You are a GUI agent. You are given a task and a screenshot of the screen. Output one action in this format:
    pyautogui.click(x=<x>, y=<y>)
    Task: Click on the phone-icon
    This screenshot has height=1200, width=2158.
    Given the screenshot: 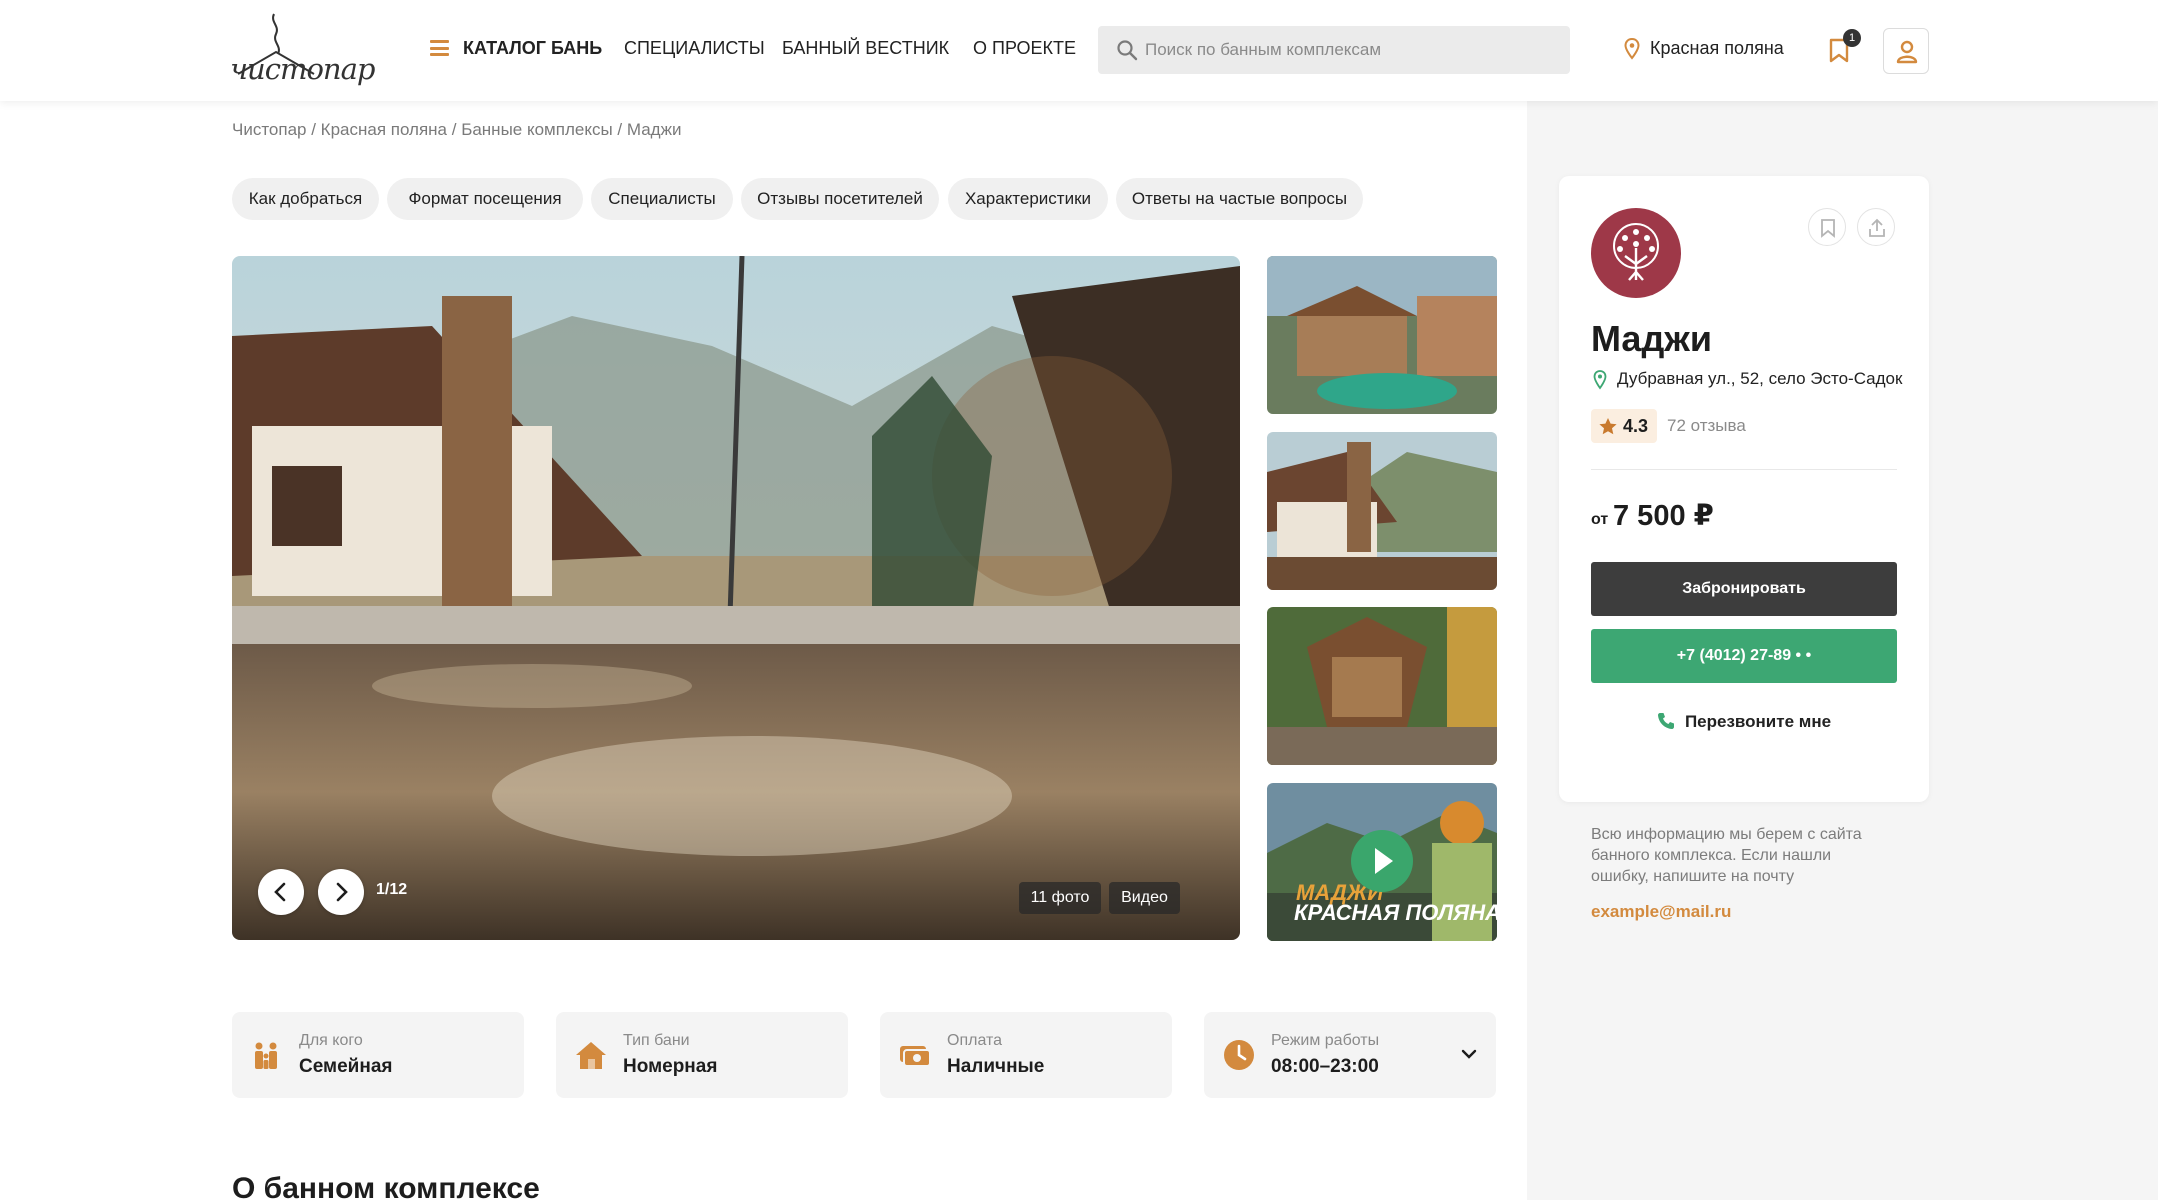 What is the action you would take?
    pyautogui.click(x=1665, y=721)
    